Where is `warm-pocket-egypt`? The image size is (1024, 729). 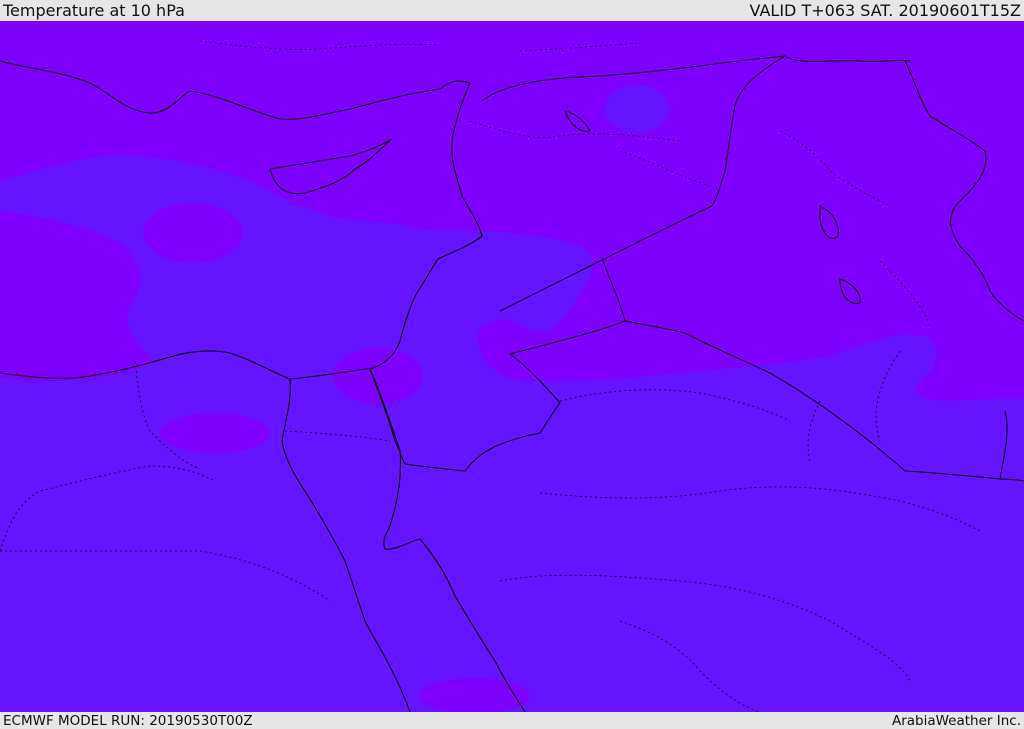 warm-pocket-egypt is located at coordinates (215, 433).